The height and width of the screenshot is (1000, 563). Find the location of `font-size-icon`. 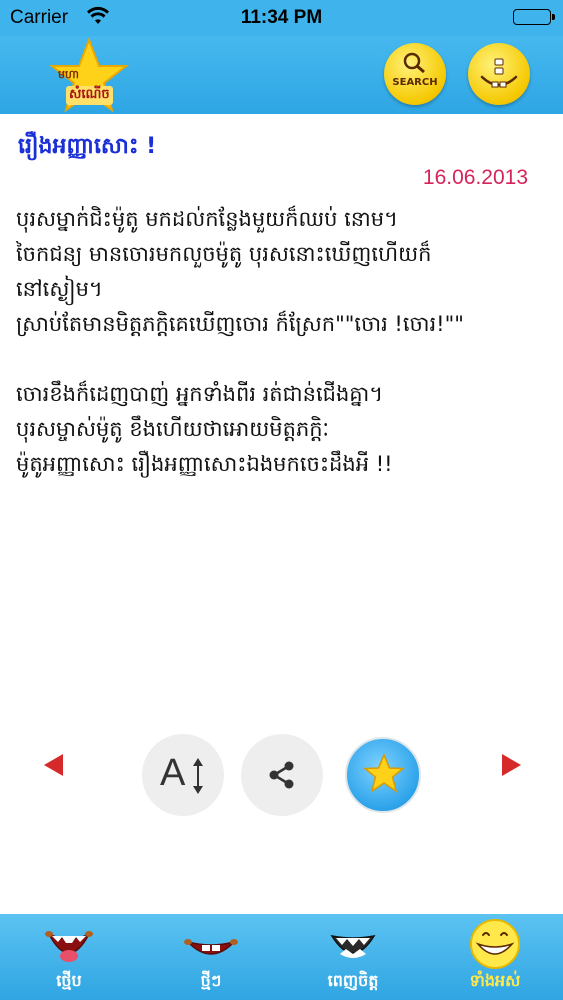

font-size-icon is located at coordinates (198, 776).